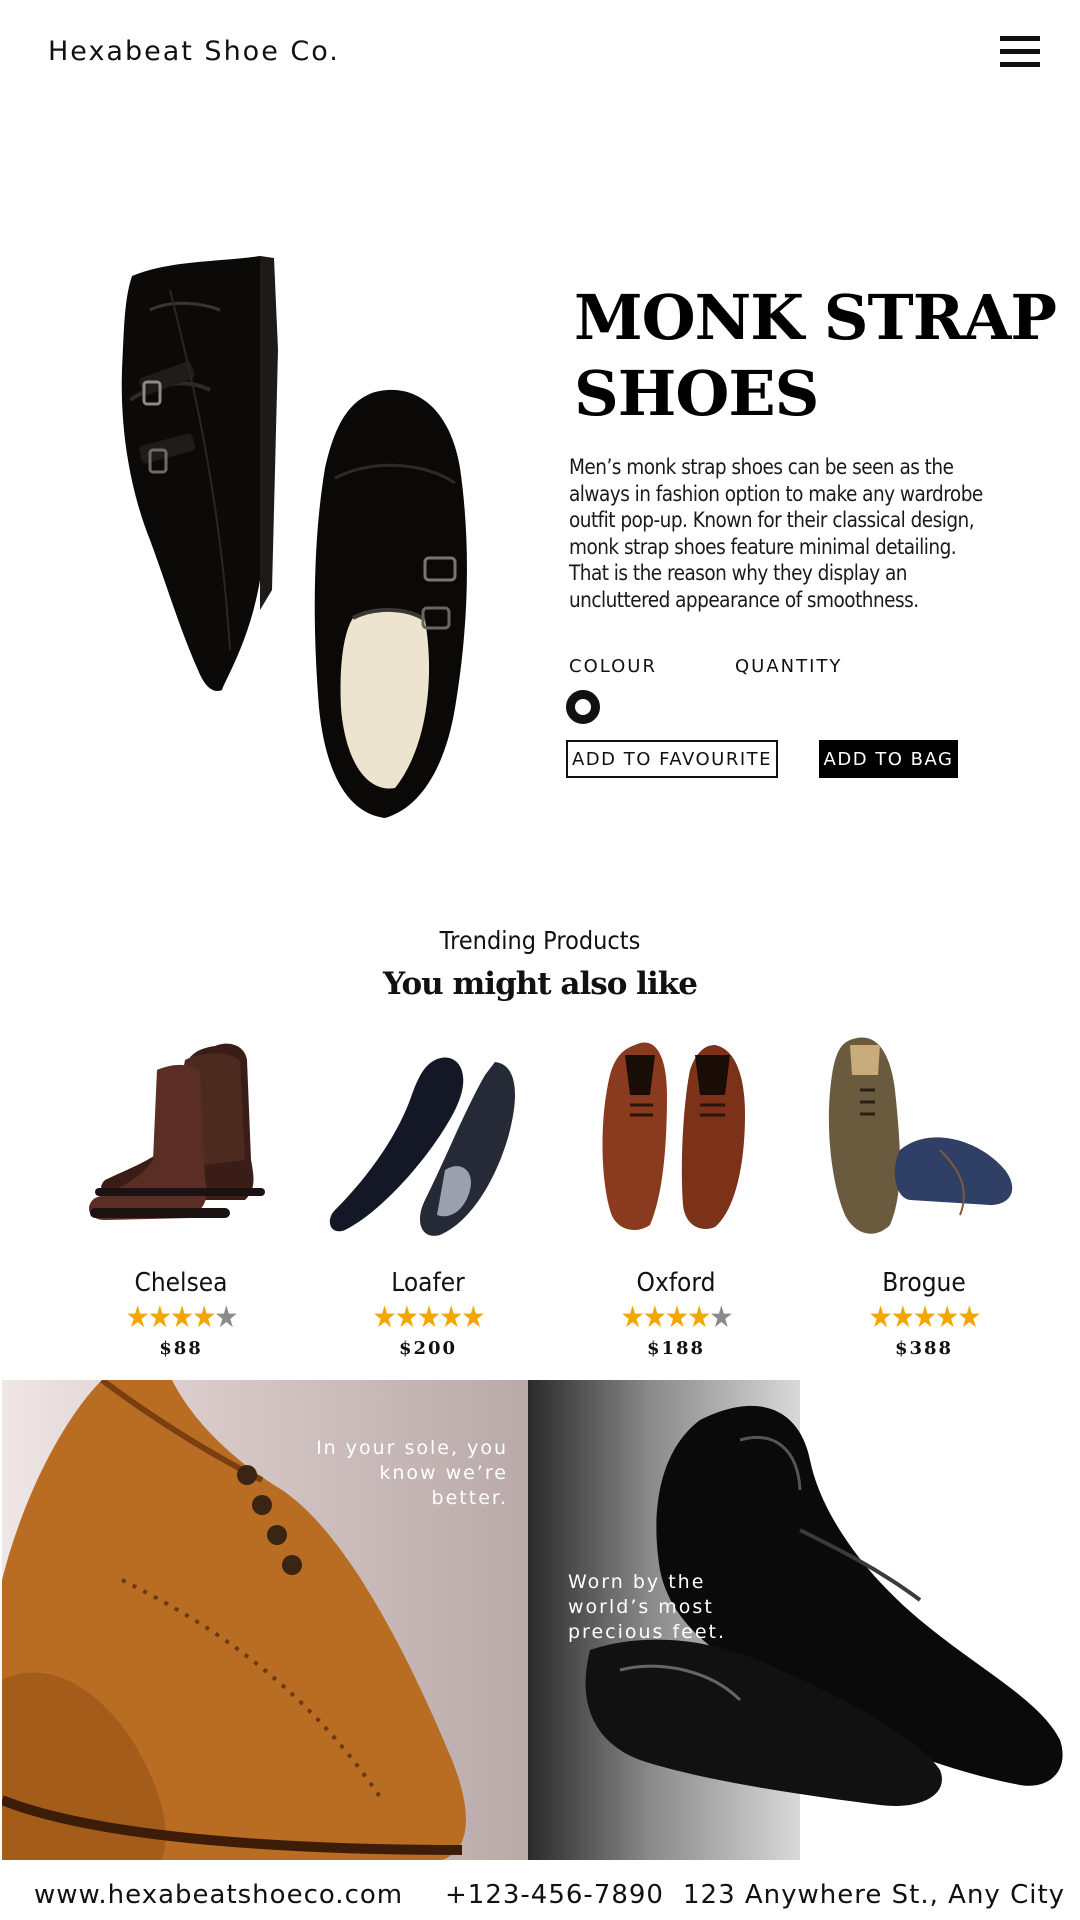 This screenshot has width=1080, height=1920. I want to click on rating-stars-oxford: ★★★★★, so click(676, 1317).